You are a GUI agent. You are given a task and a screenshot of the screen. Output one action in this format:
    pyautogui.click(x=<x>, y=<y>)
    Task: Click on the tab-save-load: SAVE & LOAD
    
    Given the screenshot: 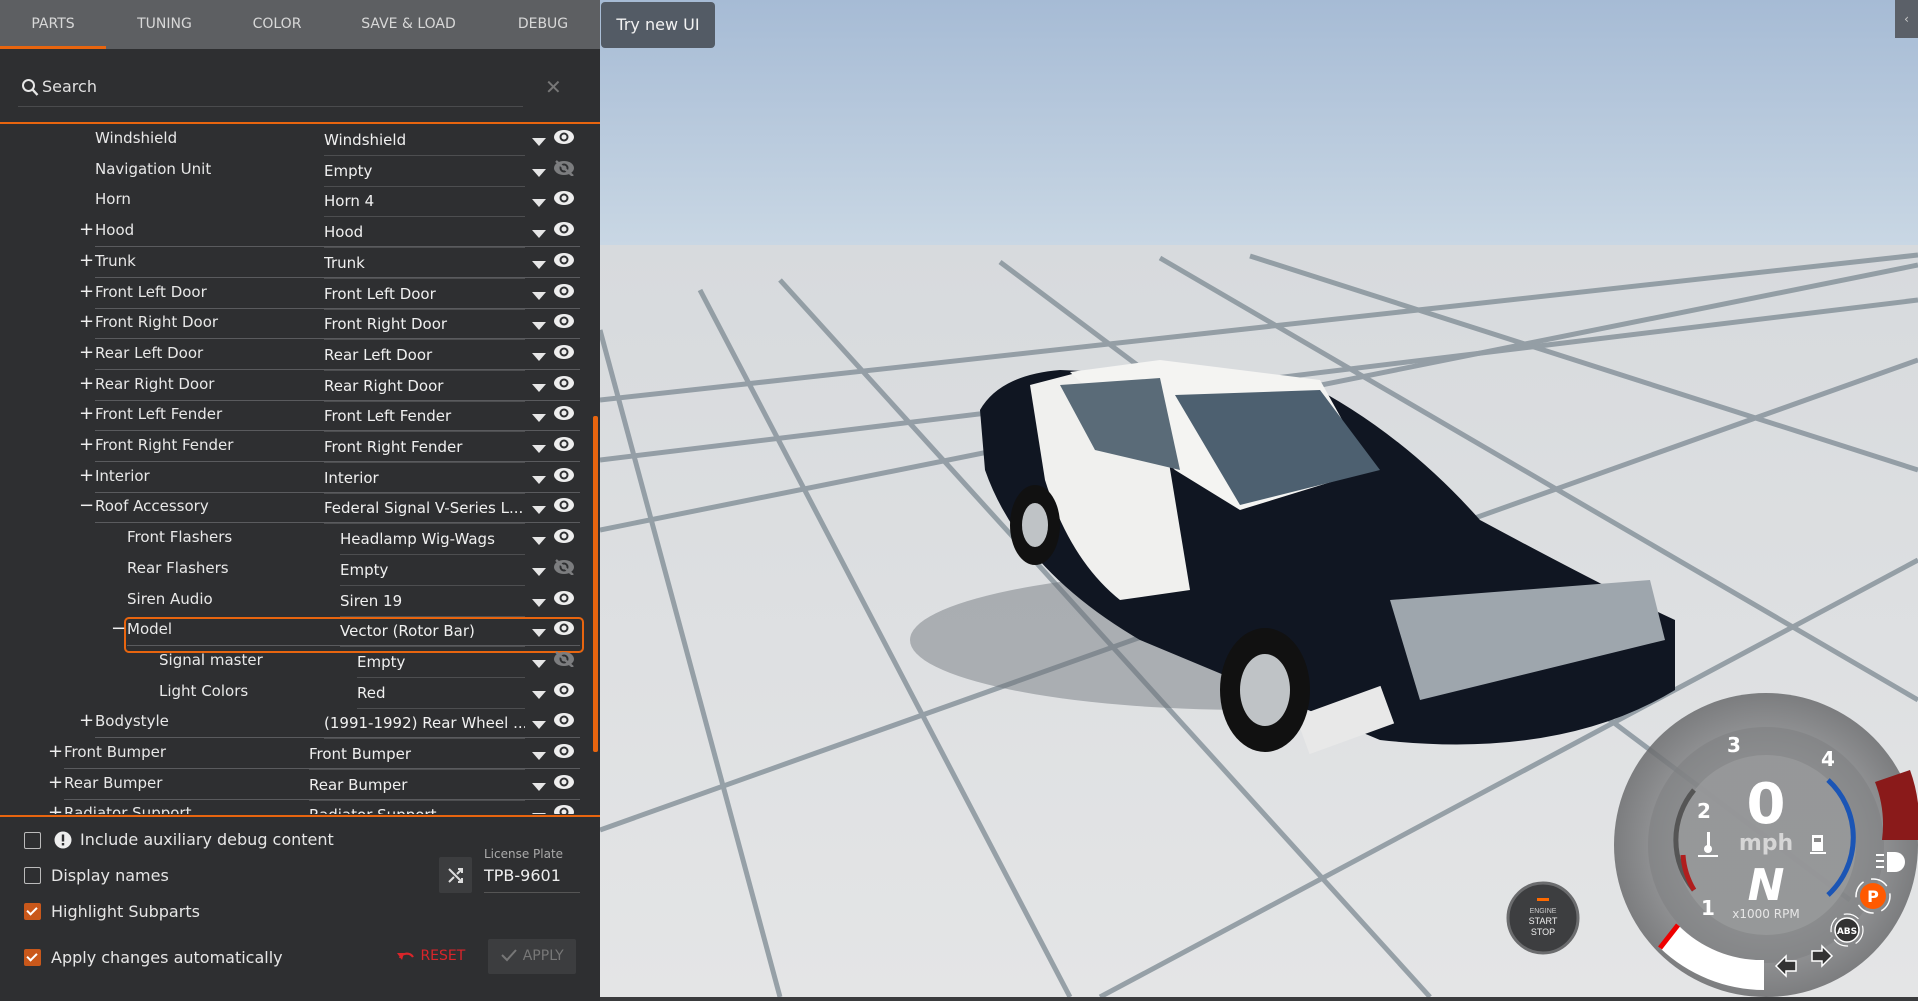 What is the action you would take?
    pyautogui.click(x=408, y=24)
    